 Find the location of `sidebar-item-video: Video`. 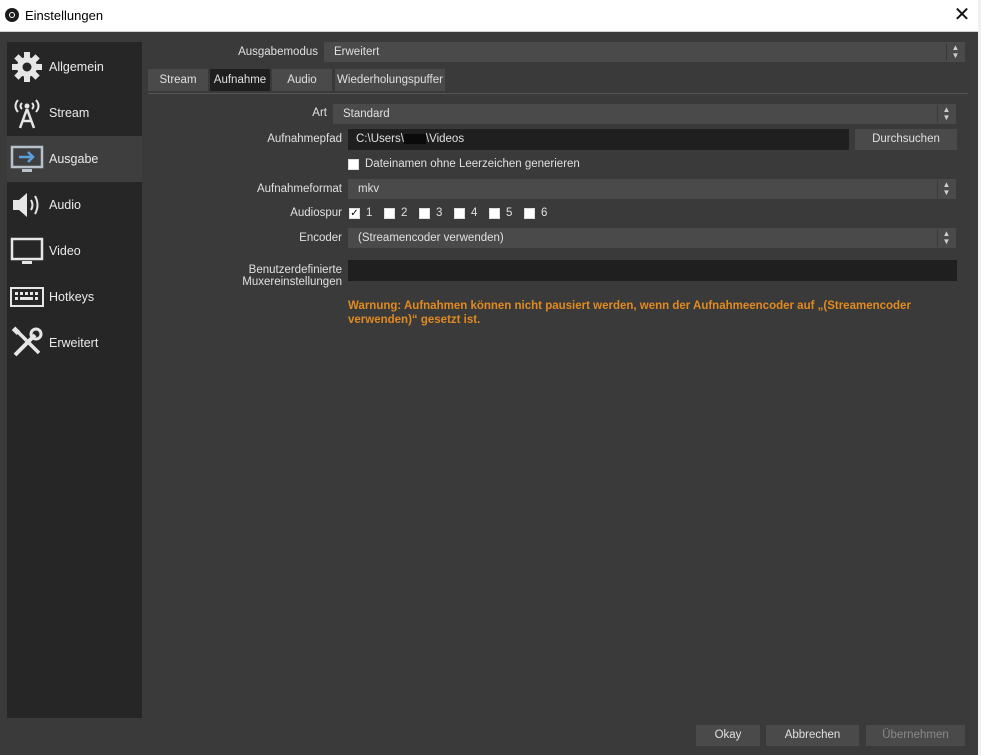

sidebar-item-video: Video is located at coordinates (74, 251).